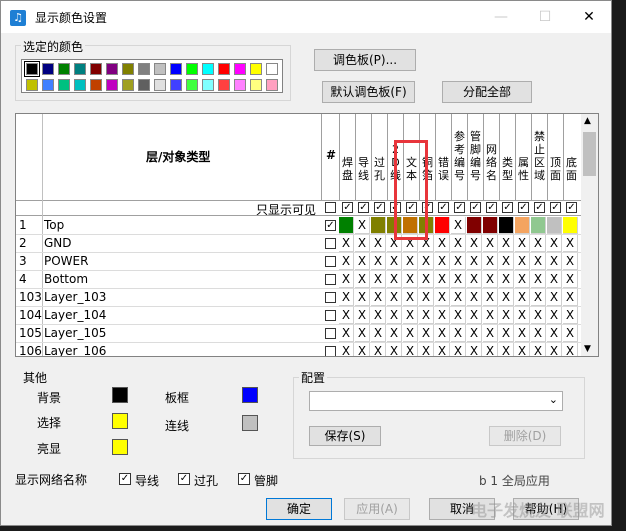 Image resolution: width=626 pixels, height=531 pixels. Describe the element at coordinates (244, 479) in the screenshot. I see `pin-checkbox: ✓` at that location.